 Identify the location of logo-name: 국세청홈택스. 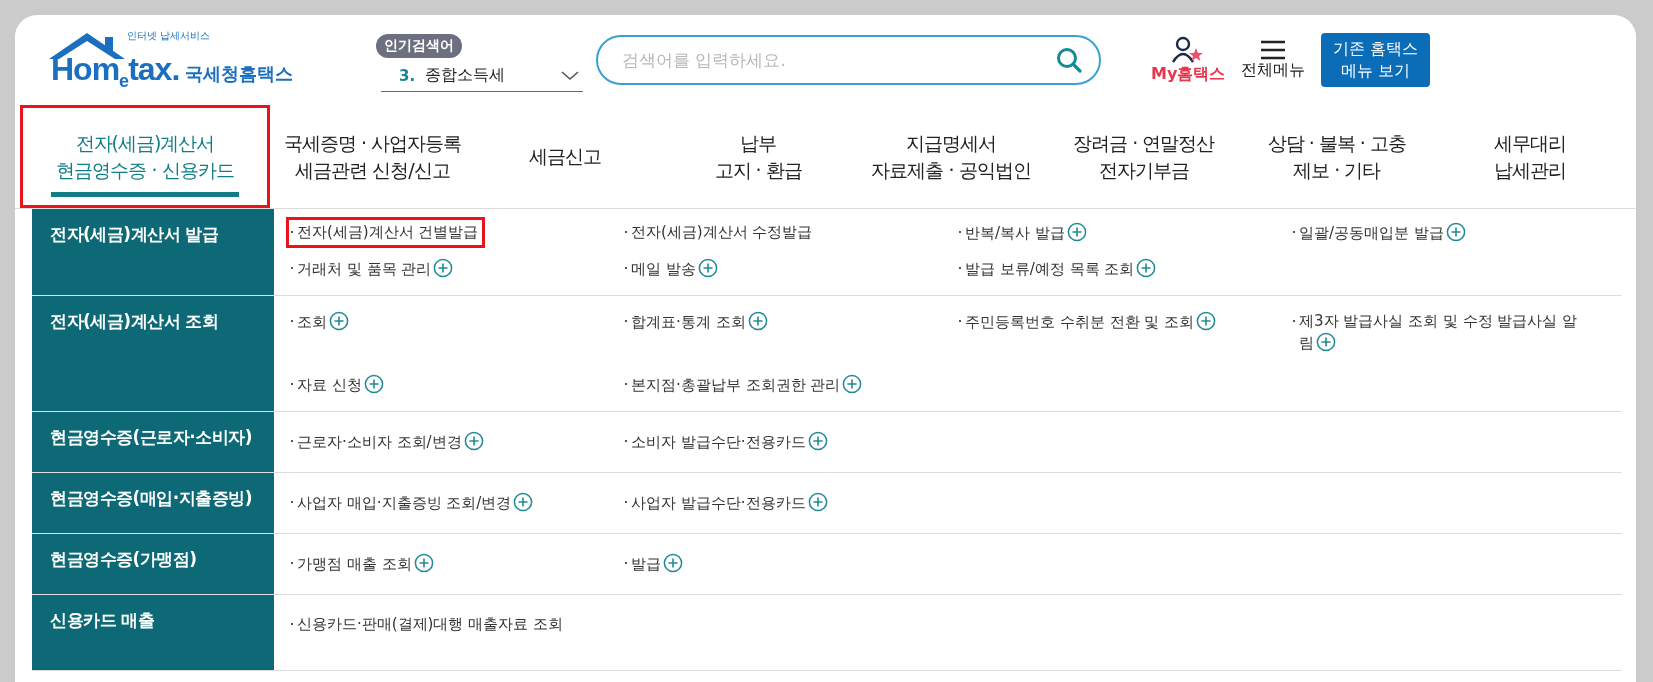
(239, 74).